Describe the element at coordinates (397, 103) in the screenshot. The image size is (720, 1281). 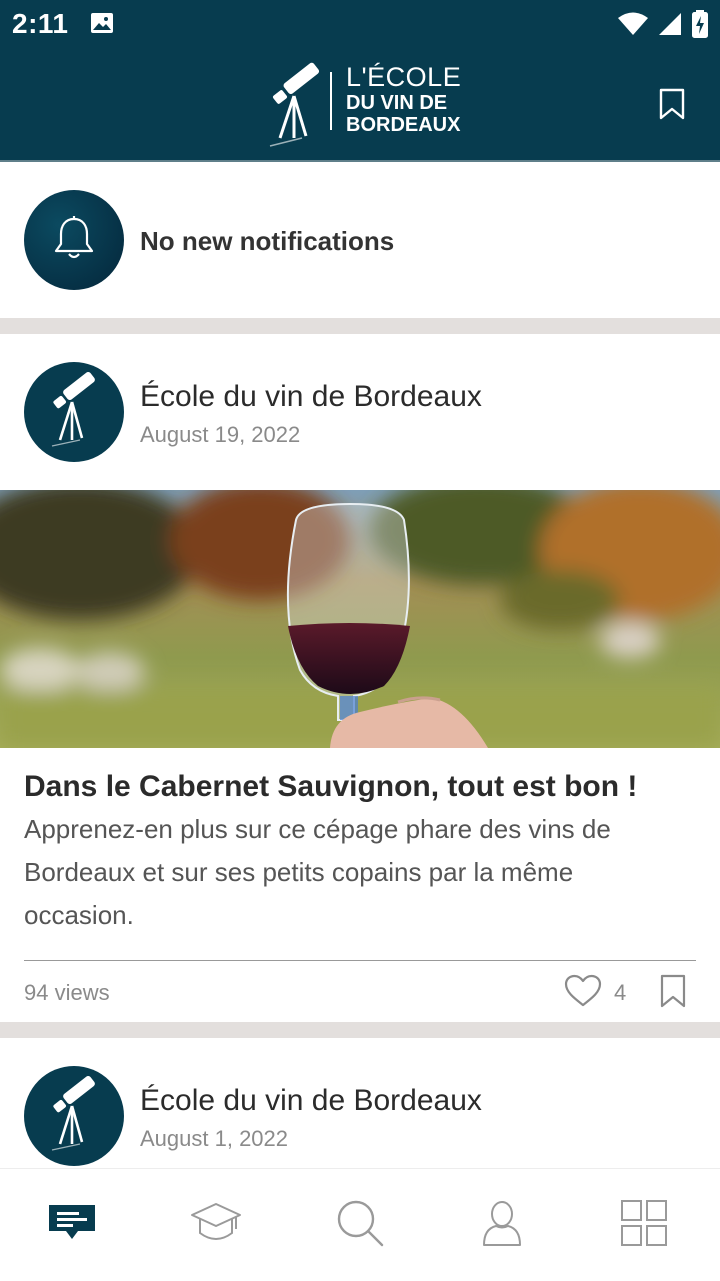
I see `logo-line-2: DU VIN DE` at that location.